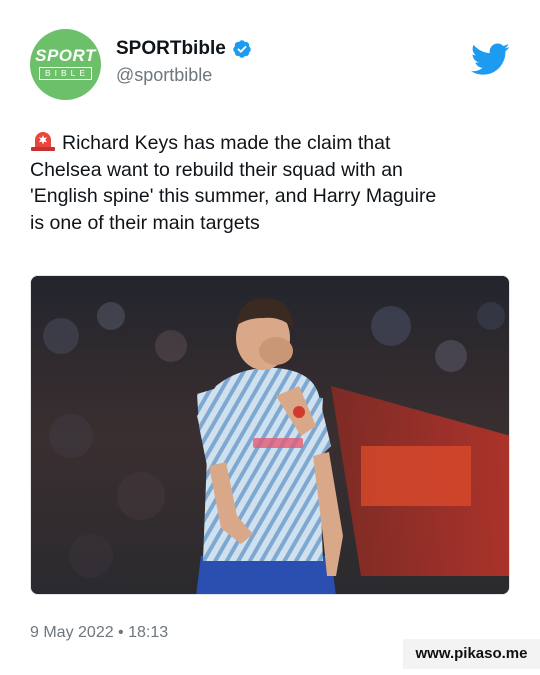 The image size is (540, 675). I want to click on tweet-line-4: is one of their main targets, so click(145, 222).